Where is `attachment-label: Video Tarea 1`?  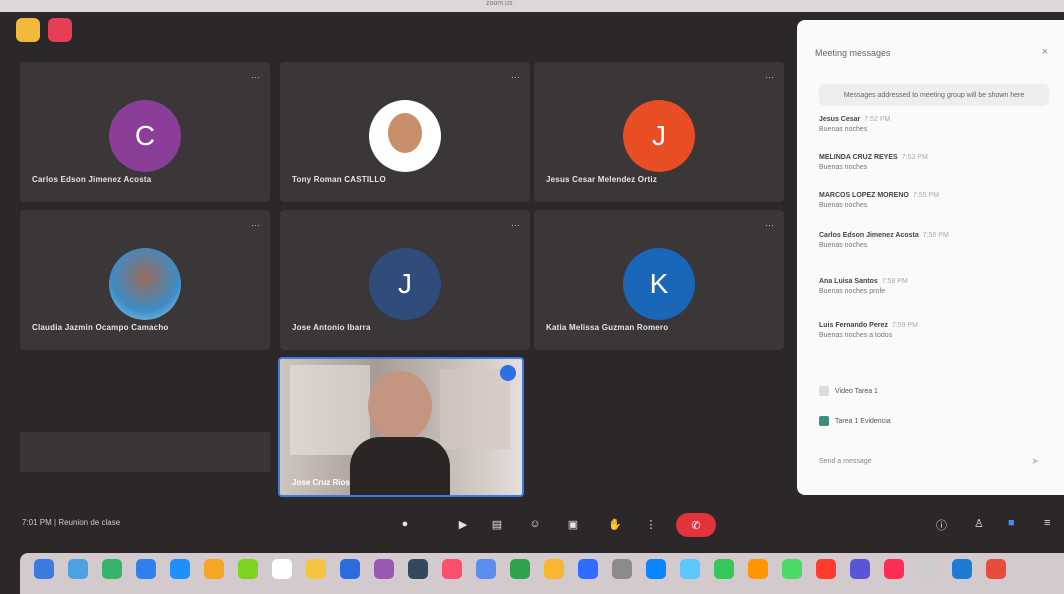
attachment-label: Video Tarea 1 is located at coordinates (856, 391).